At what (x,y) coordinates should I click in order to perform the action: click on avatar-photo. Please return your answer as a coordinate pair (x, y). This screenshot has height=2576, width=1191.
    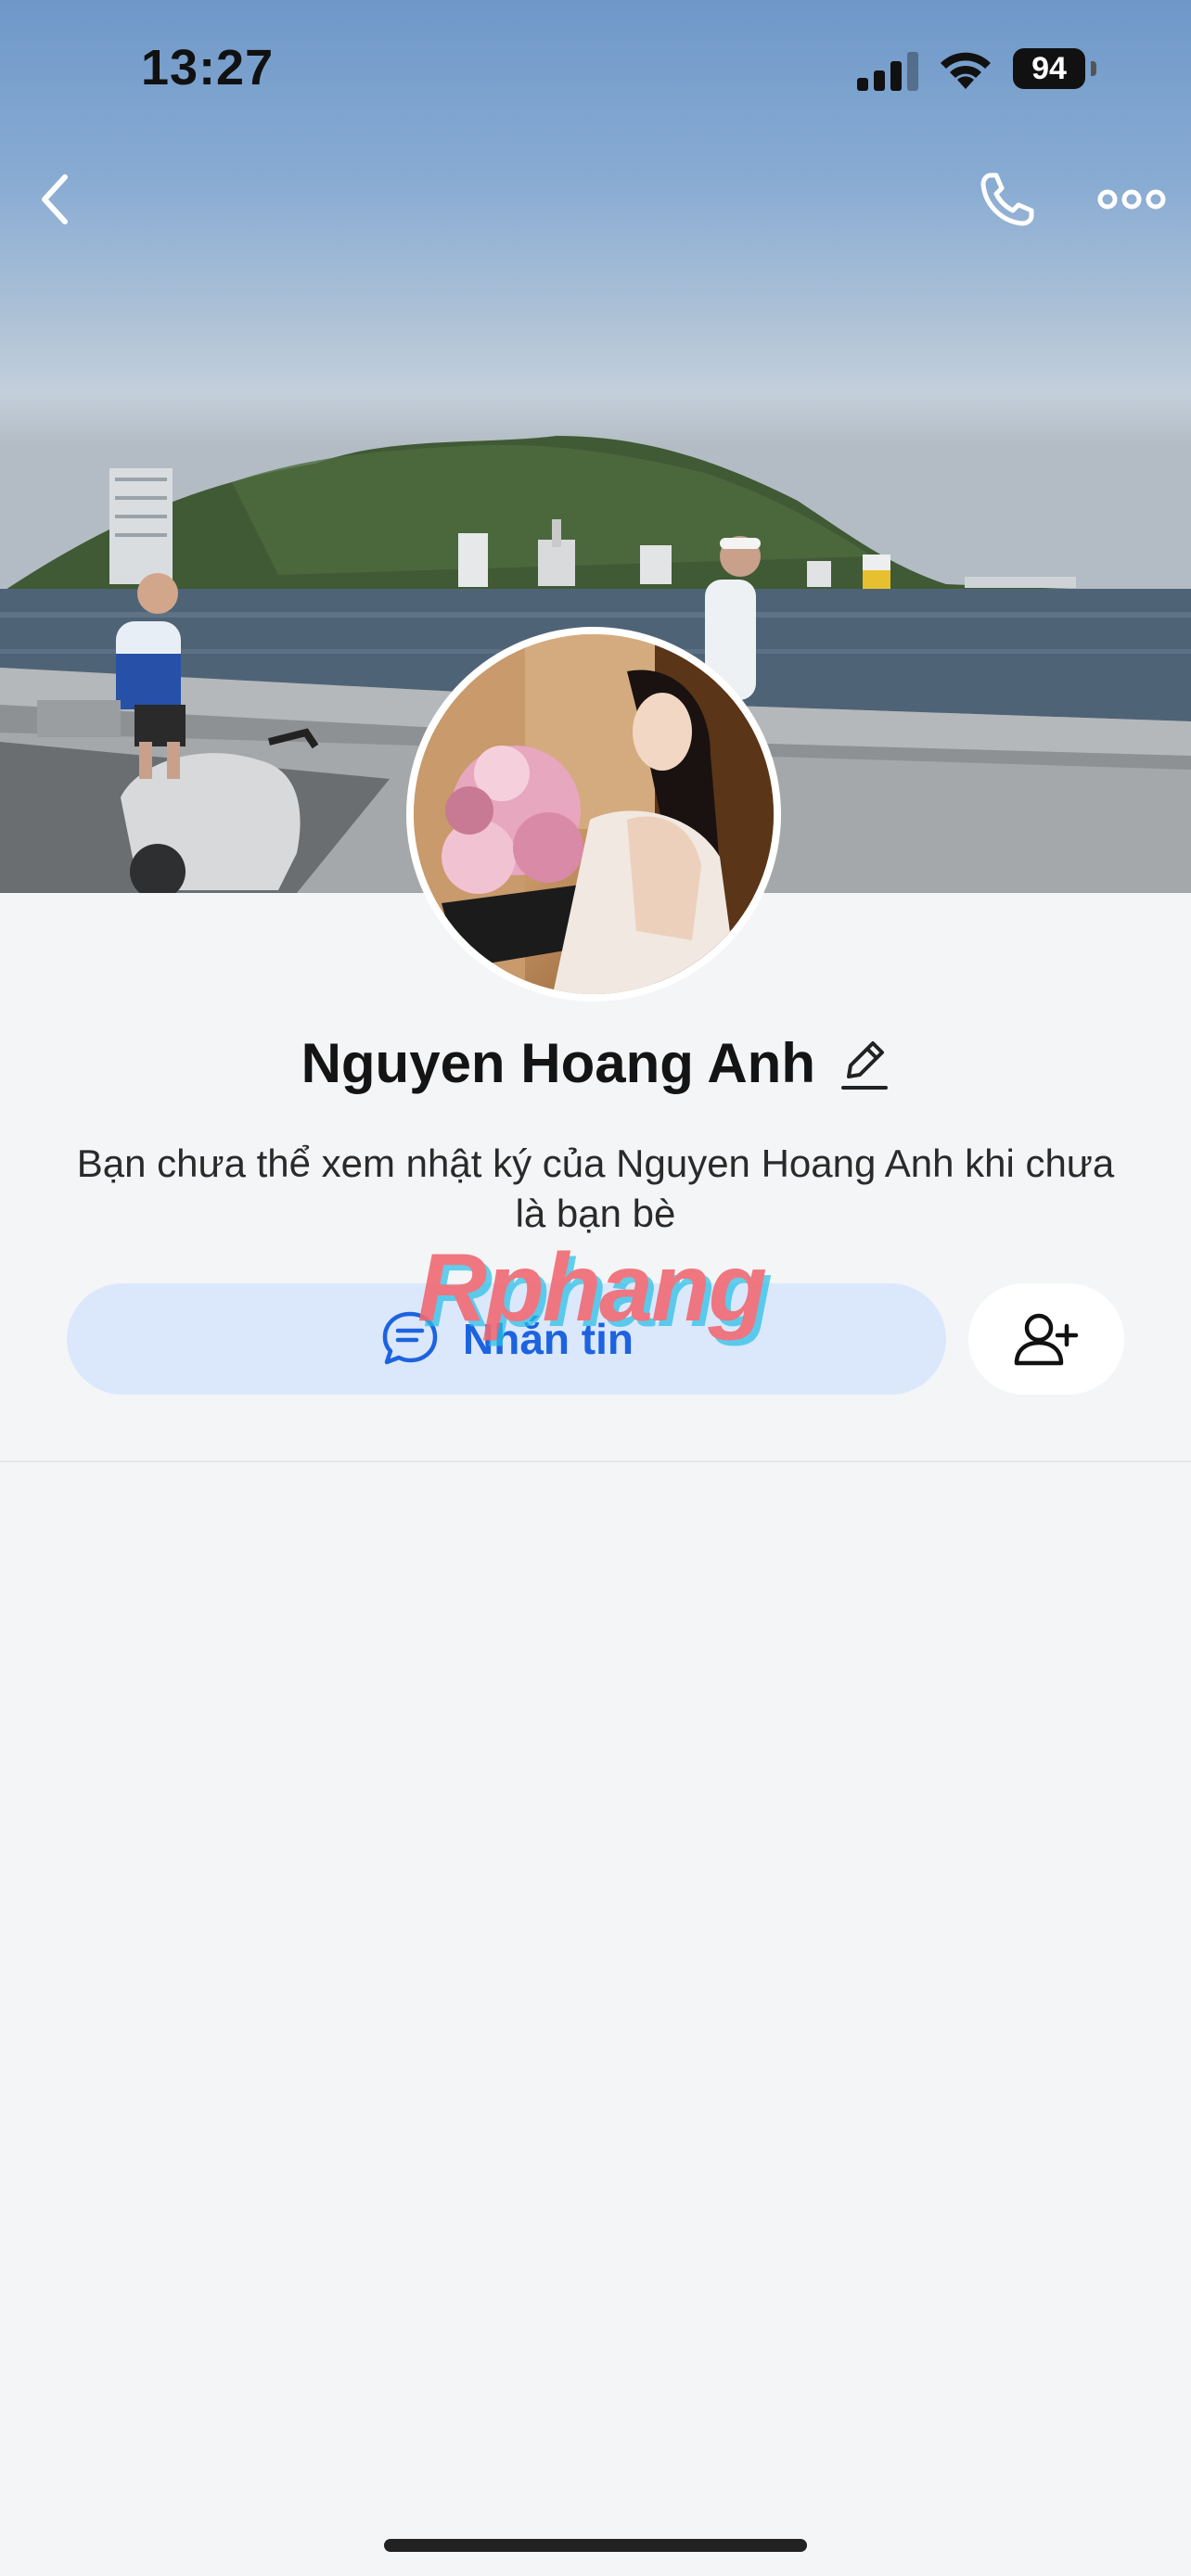
    Looking at the image, I should click on (594, 814).